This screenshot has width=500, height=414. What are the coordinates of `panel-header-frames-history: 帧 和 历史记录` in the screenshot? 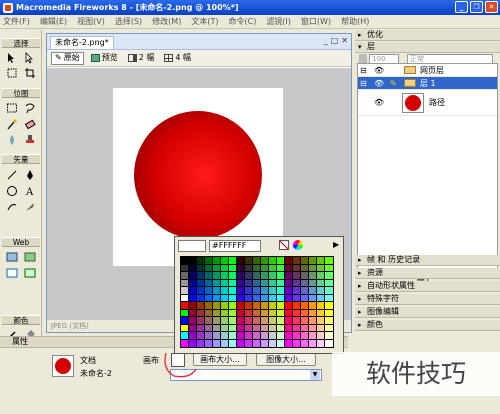 It's located at (427, 260).